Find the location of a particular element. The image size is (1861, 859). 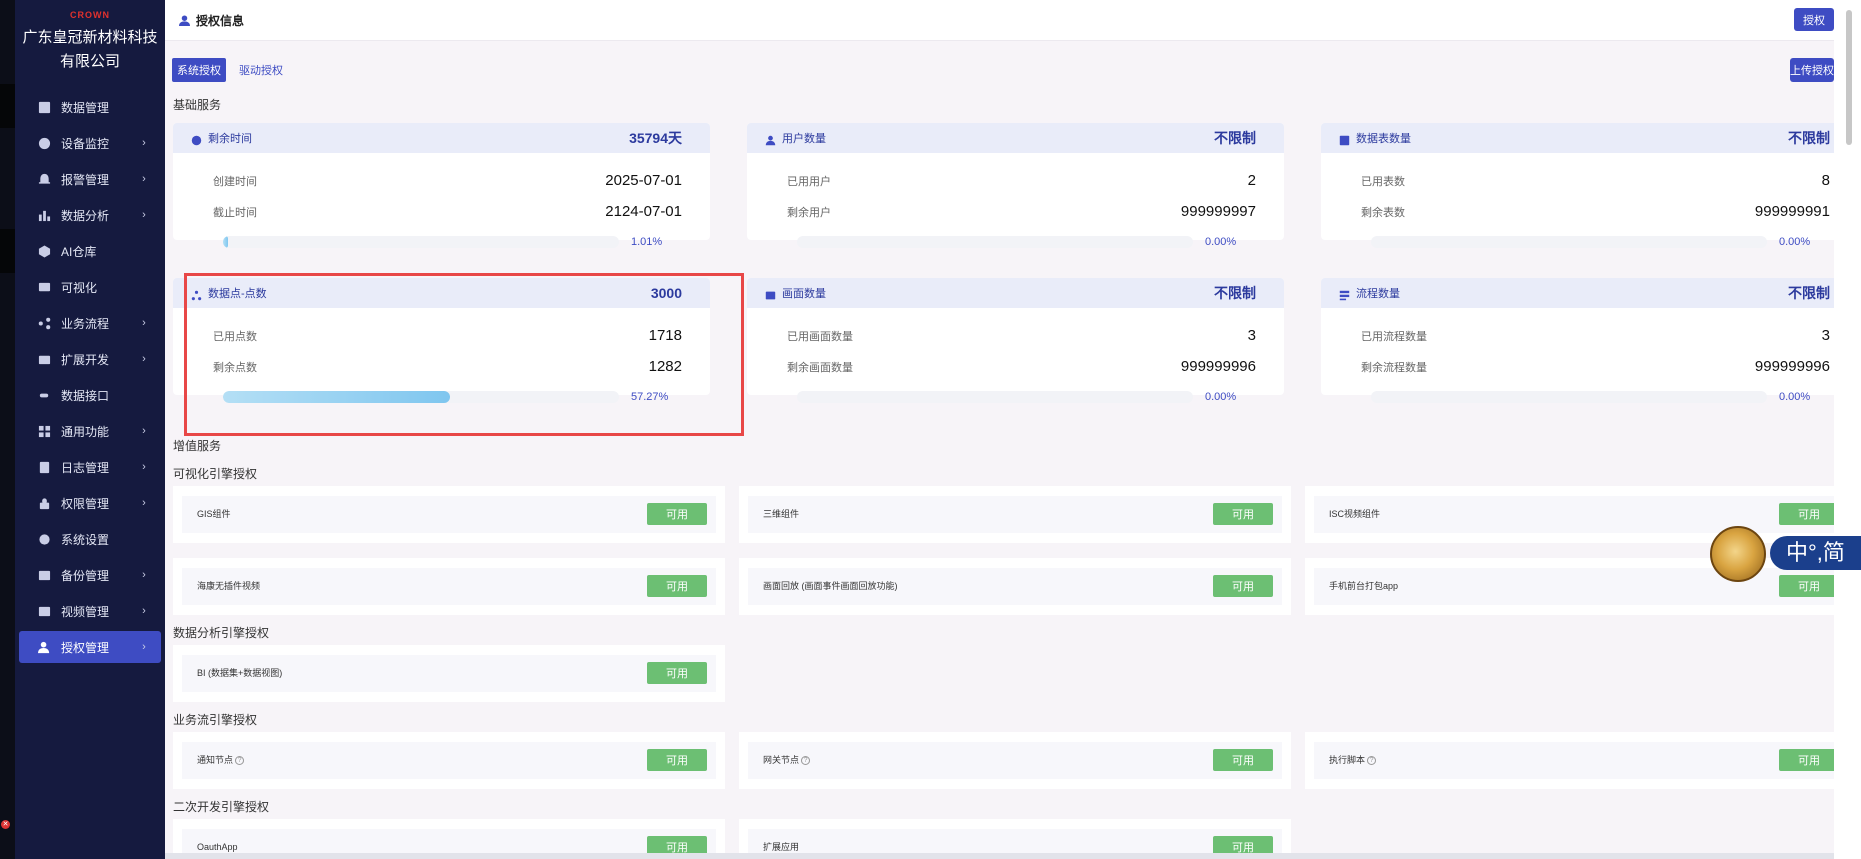

stat-card-title: 剩余时间 is located at coordinates (230, 139).